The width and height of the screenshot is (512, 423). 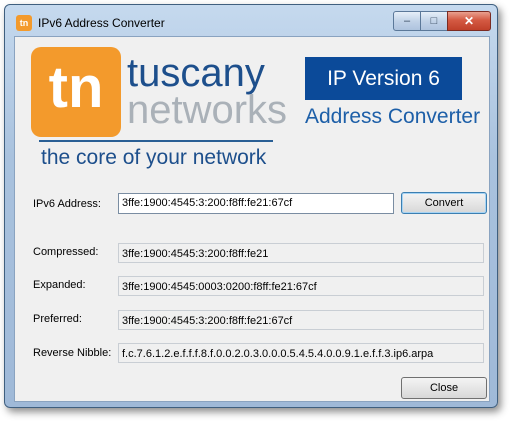 I want to click on ipv6-address-label: IPv6 Address:, so click(x=67, y=204).